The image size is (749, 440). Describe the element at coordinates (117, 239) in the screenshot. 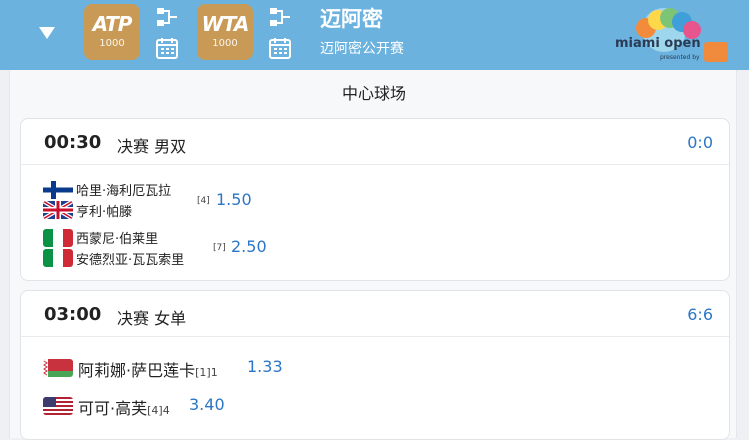

I see `player-name: 西蒙尼·伯莱里` at that location.